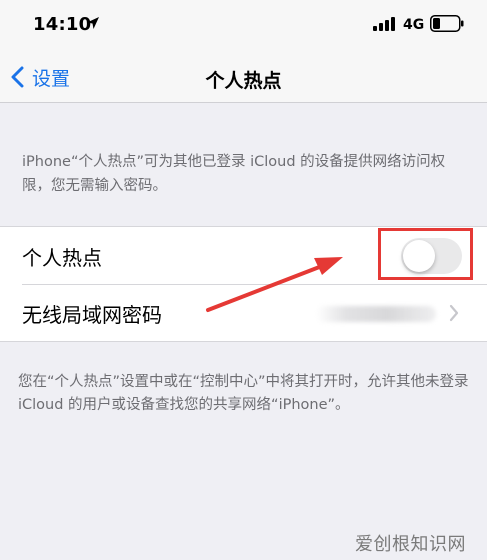  What do you see at coordinates (376, 314) in the screenshot?
I see `wifi-password-value-blurred` at bounding box center [376, 314].